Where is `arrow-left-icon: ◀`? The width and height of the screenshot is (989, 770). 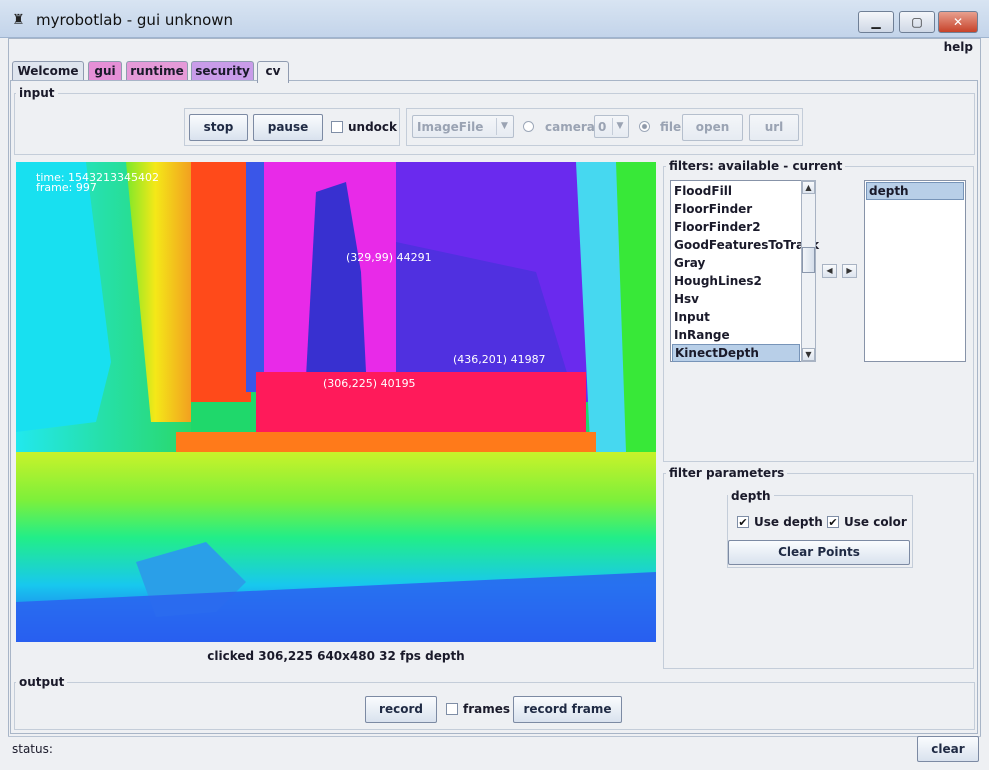
arrow-left-icon: ◀ is located at coordinates (829, 271).